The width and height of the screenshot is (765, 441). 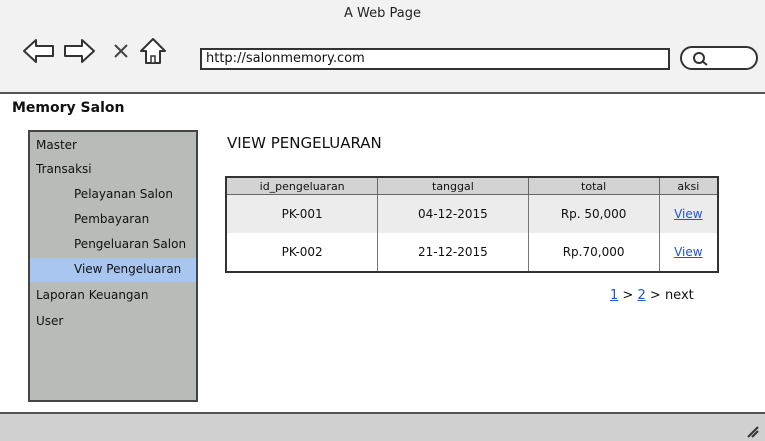 What do you see at coordinates (453, 252) in the screenshot?
I see `cell-tanggal: 21-12-2015` at bounding box center [453, 252].